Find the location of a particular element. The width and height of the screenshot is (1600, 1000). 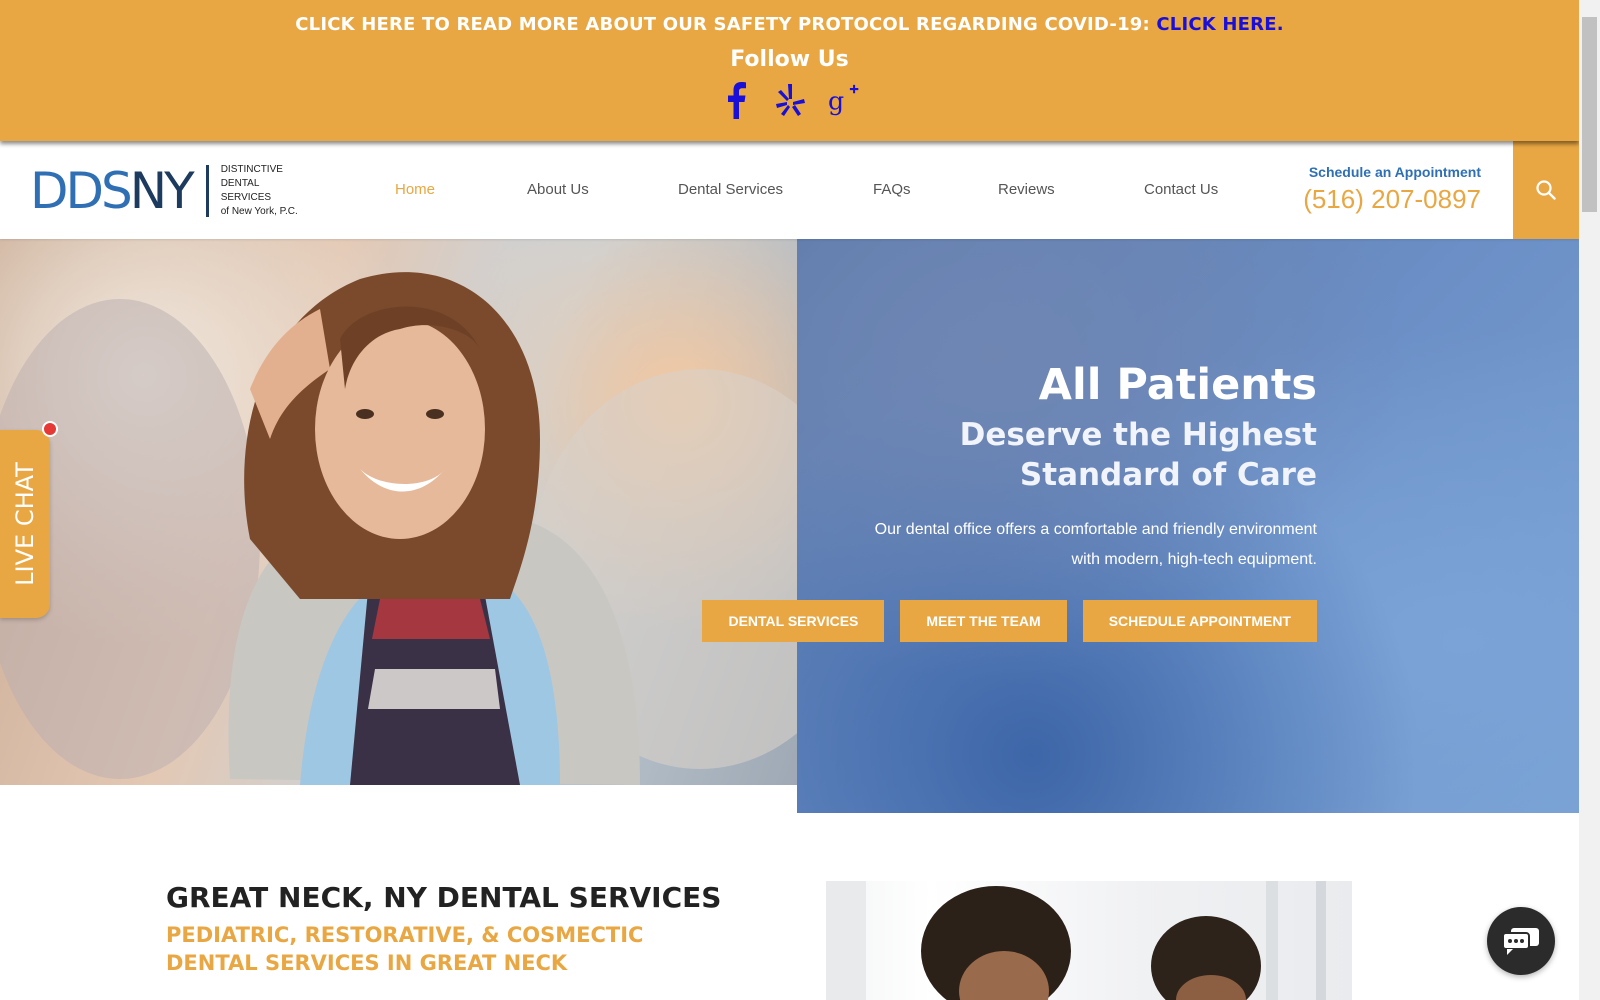

meet-the-team-button: MEET THE TEAM is located at coordinates (983, 621).